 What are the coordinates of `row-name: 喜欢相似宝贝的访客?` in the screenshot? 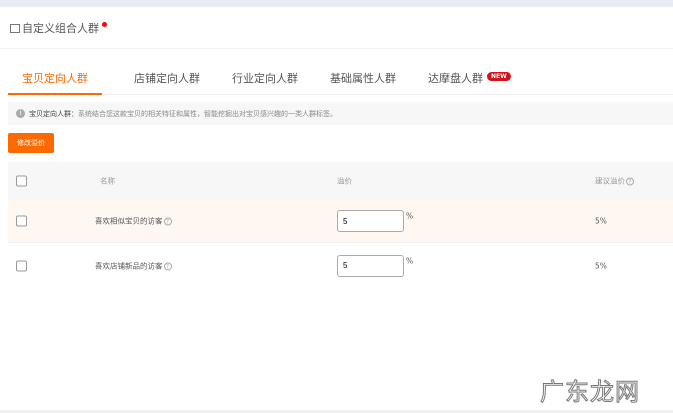 It's located at (133, 221).